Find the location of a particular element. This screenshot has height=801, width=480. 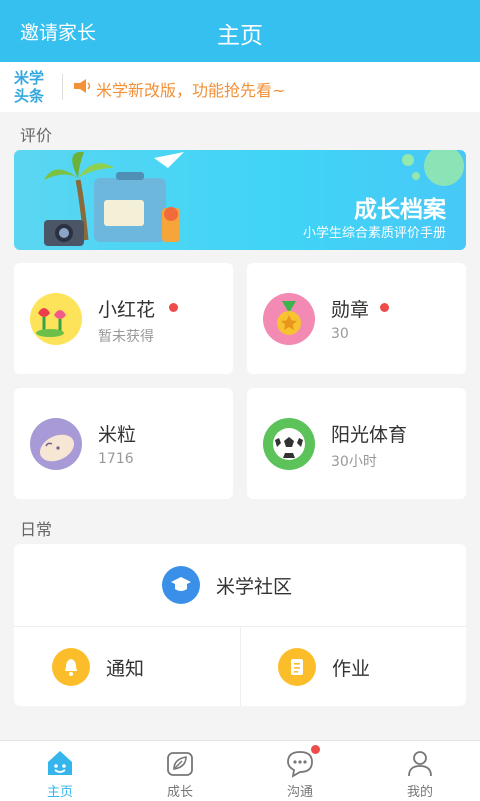

tab-label: 我的 is located at coordinates (419, 792).